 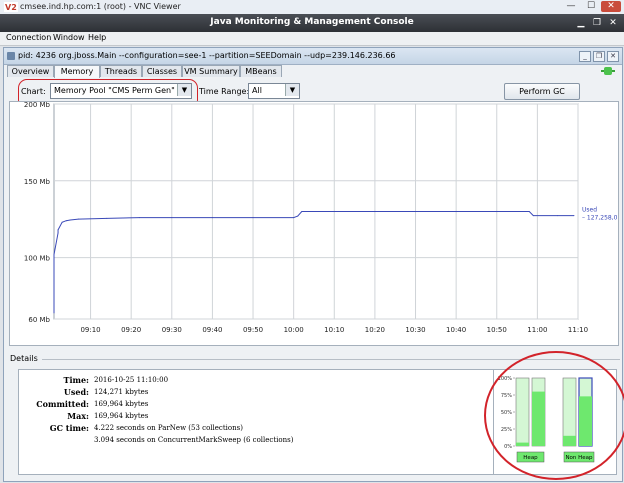 What do you see at coordinates (589, 210) in the screenshot?
I see `series-end-label-name: Used` at bounding box center [589, 210].